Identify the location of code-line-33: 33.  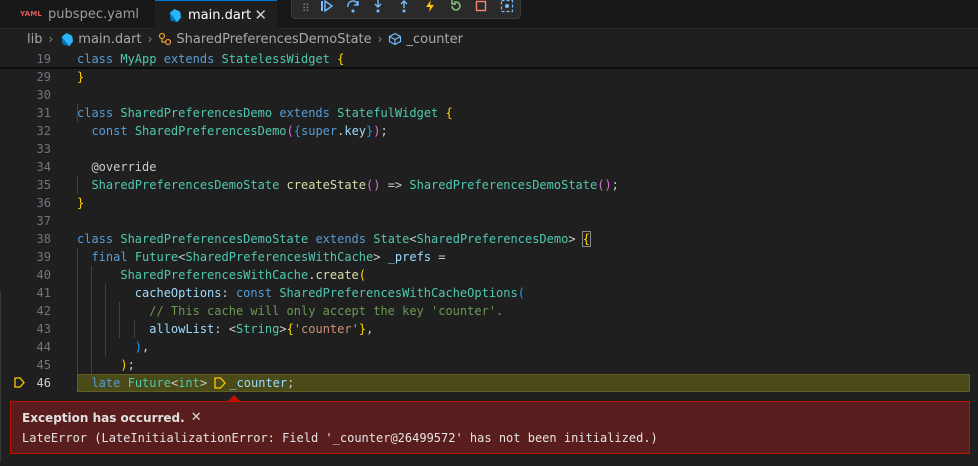
(489, 149).